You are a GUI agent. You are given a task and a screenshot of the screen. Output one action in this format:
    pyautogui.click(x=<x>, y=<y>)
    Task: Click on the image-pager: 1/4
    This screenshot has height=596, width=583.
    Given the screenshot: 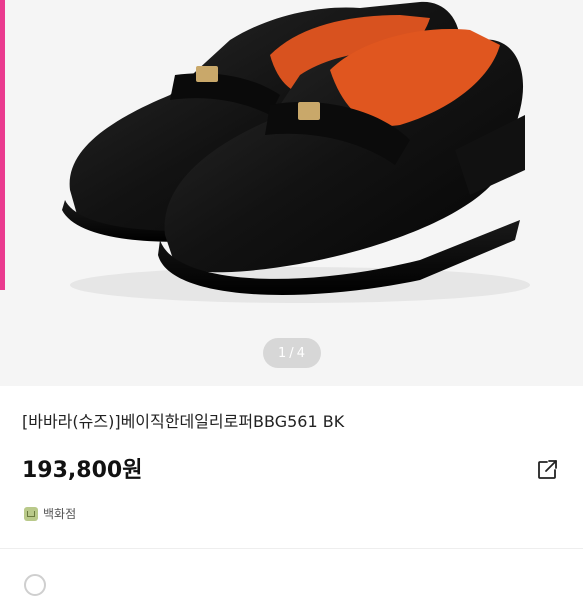 What is the action you would take?
    pyautogui.click(x=292, y=353)
    